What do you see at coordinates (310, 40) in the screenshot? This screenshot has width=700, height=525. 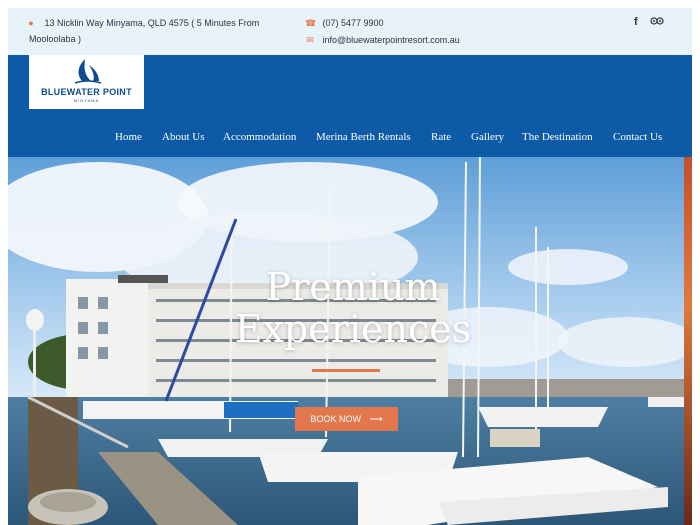 I see `mail-icon: ✉` at bounding box center [310, 40].